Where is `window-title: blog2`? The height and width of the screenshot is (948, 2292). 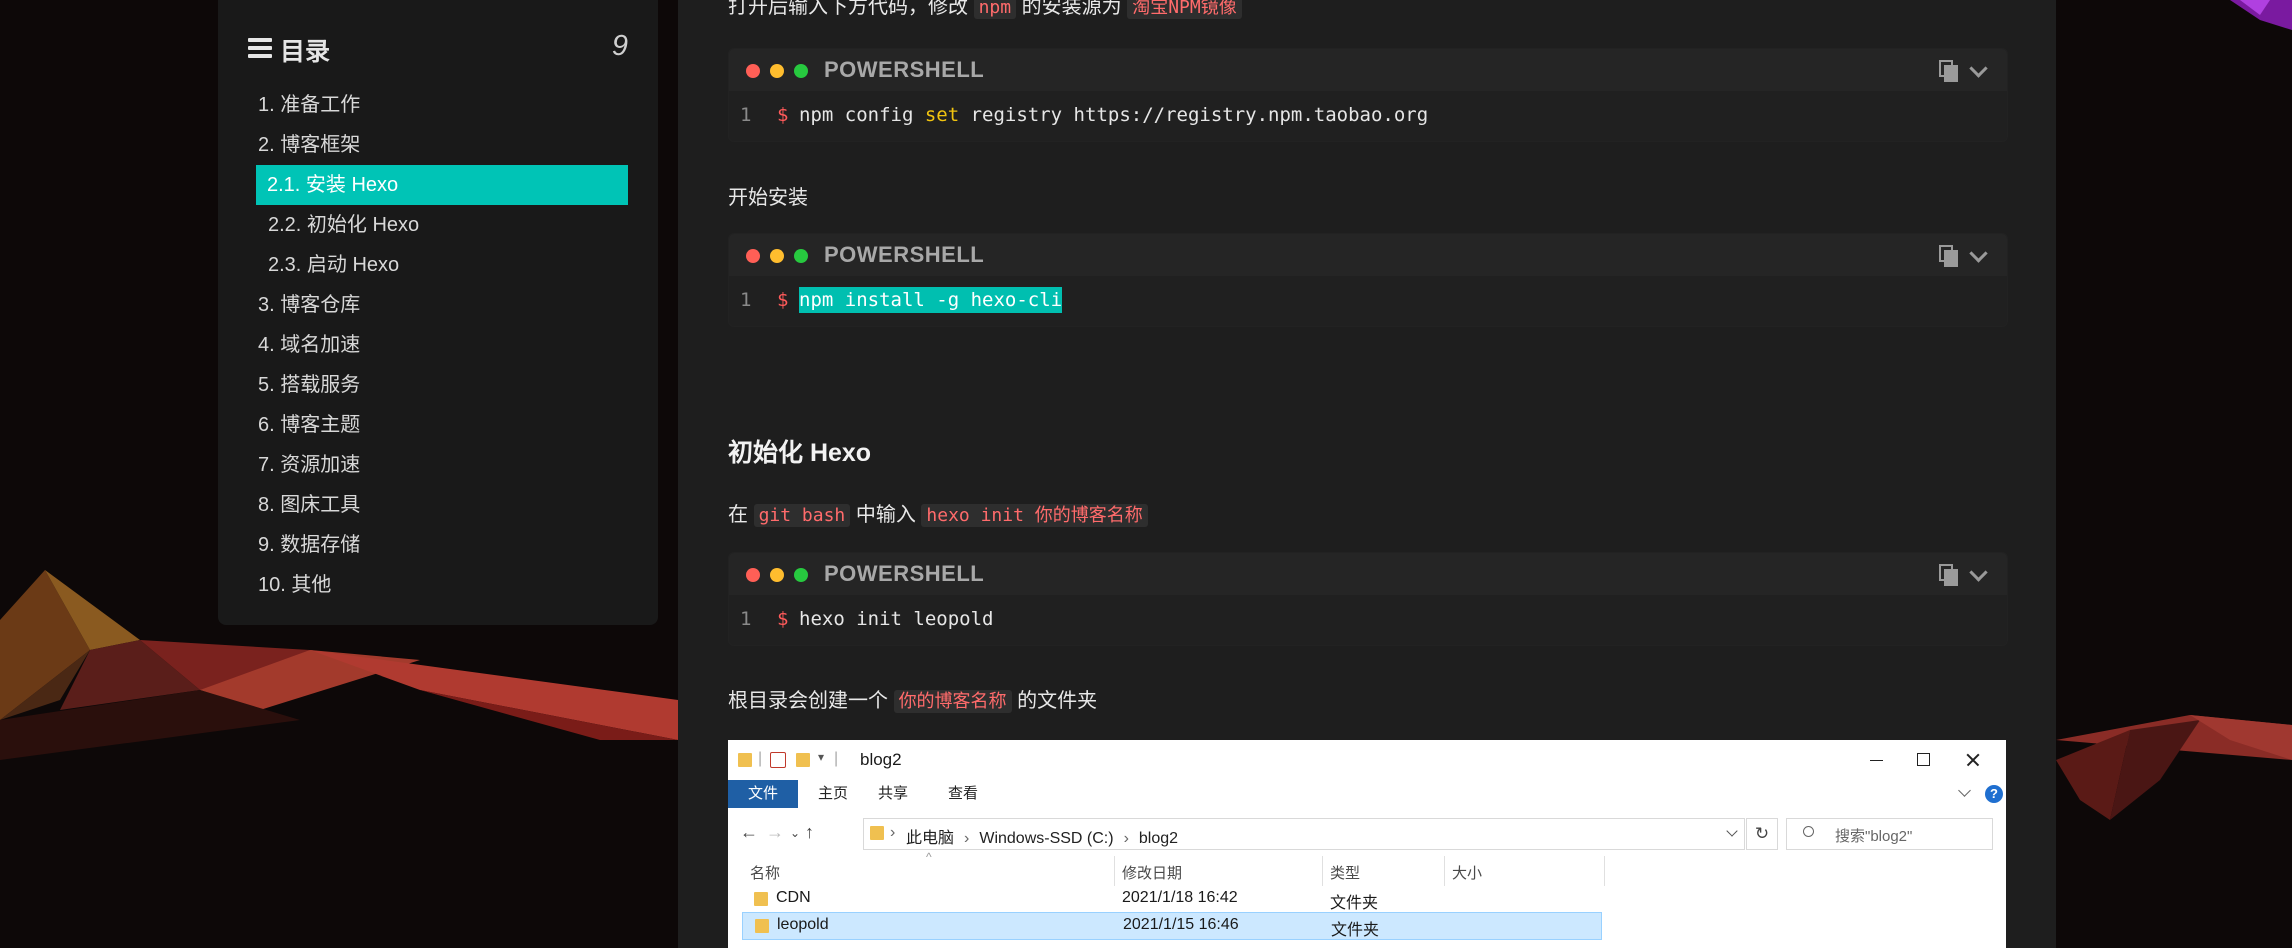
window-title: blog2 is located at coordinates (881, 759).